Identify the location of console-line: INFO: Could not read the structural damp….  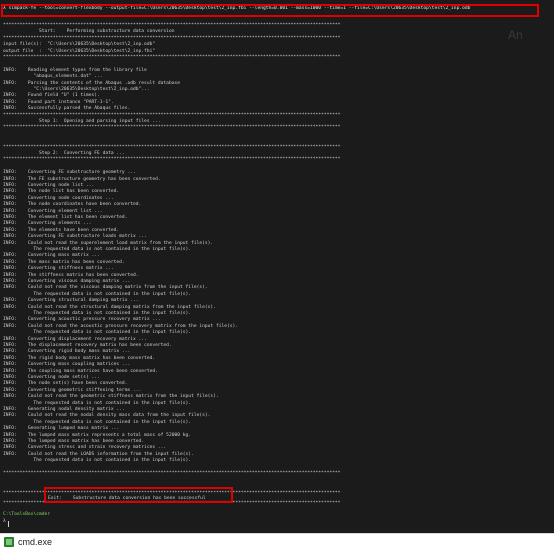
(109, 307).